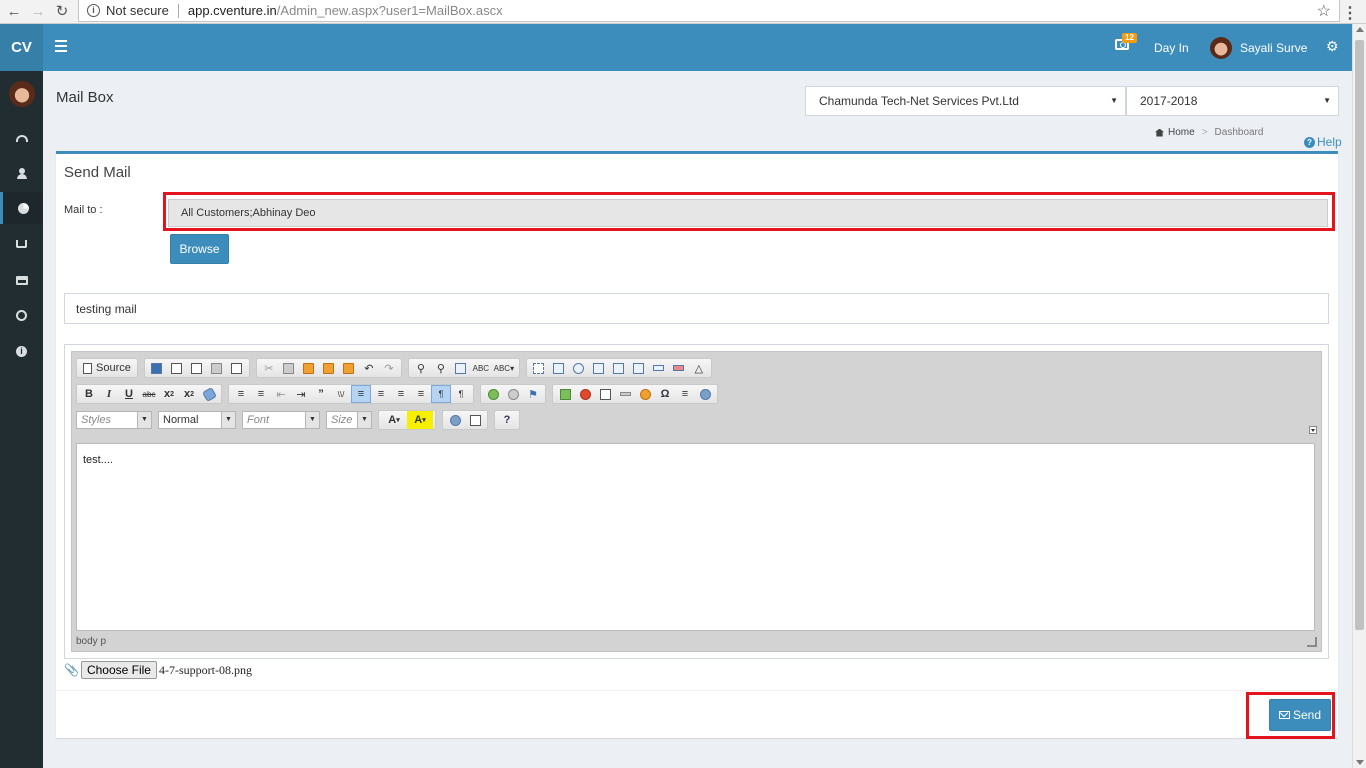 This screenshot has height=768, width=1366. What do you see at coordinates (209, 394) in the screenshot?
I see `remove-format-icon` at bounding box center [209, 394].